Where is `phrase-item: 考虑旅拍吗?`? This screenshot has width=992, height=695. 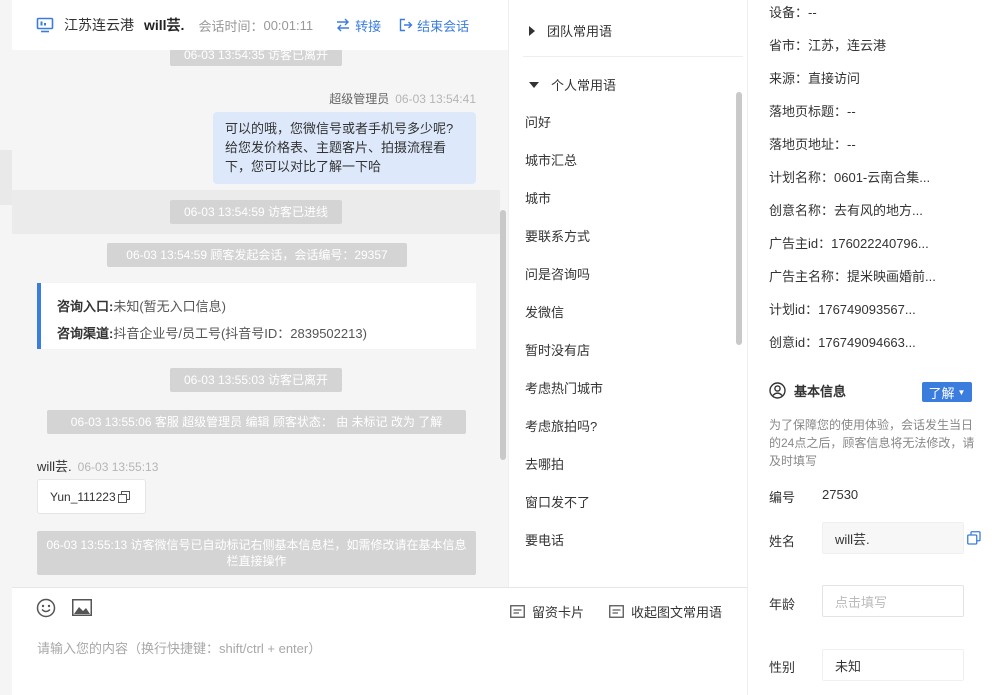
phrase-item: 考虑旅拍吗? is located at coordinates (561, 425).